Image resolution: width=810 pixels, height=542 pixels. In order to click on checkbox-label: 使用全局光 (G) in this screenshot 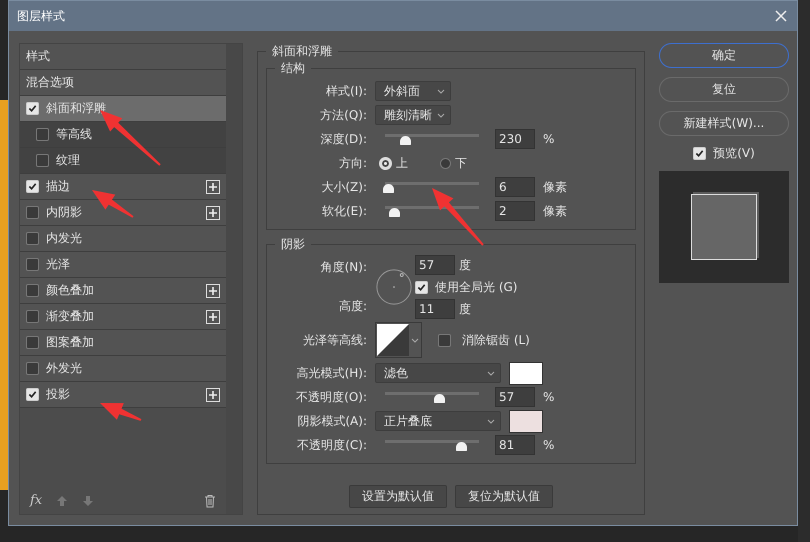, I will do `click(476, 287)`.